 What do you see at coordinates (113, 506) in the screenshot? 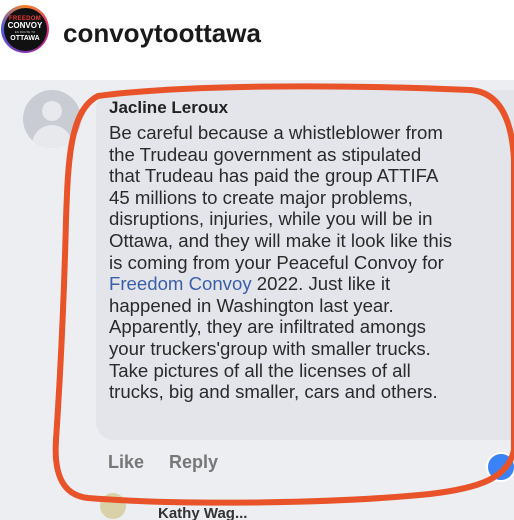
I see `next-comment-avatar` at bounding box center [113, 506].